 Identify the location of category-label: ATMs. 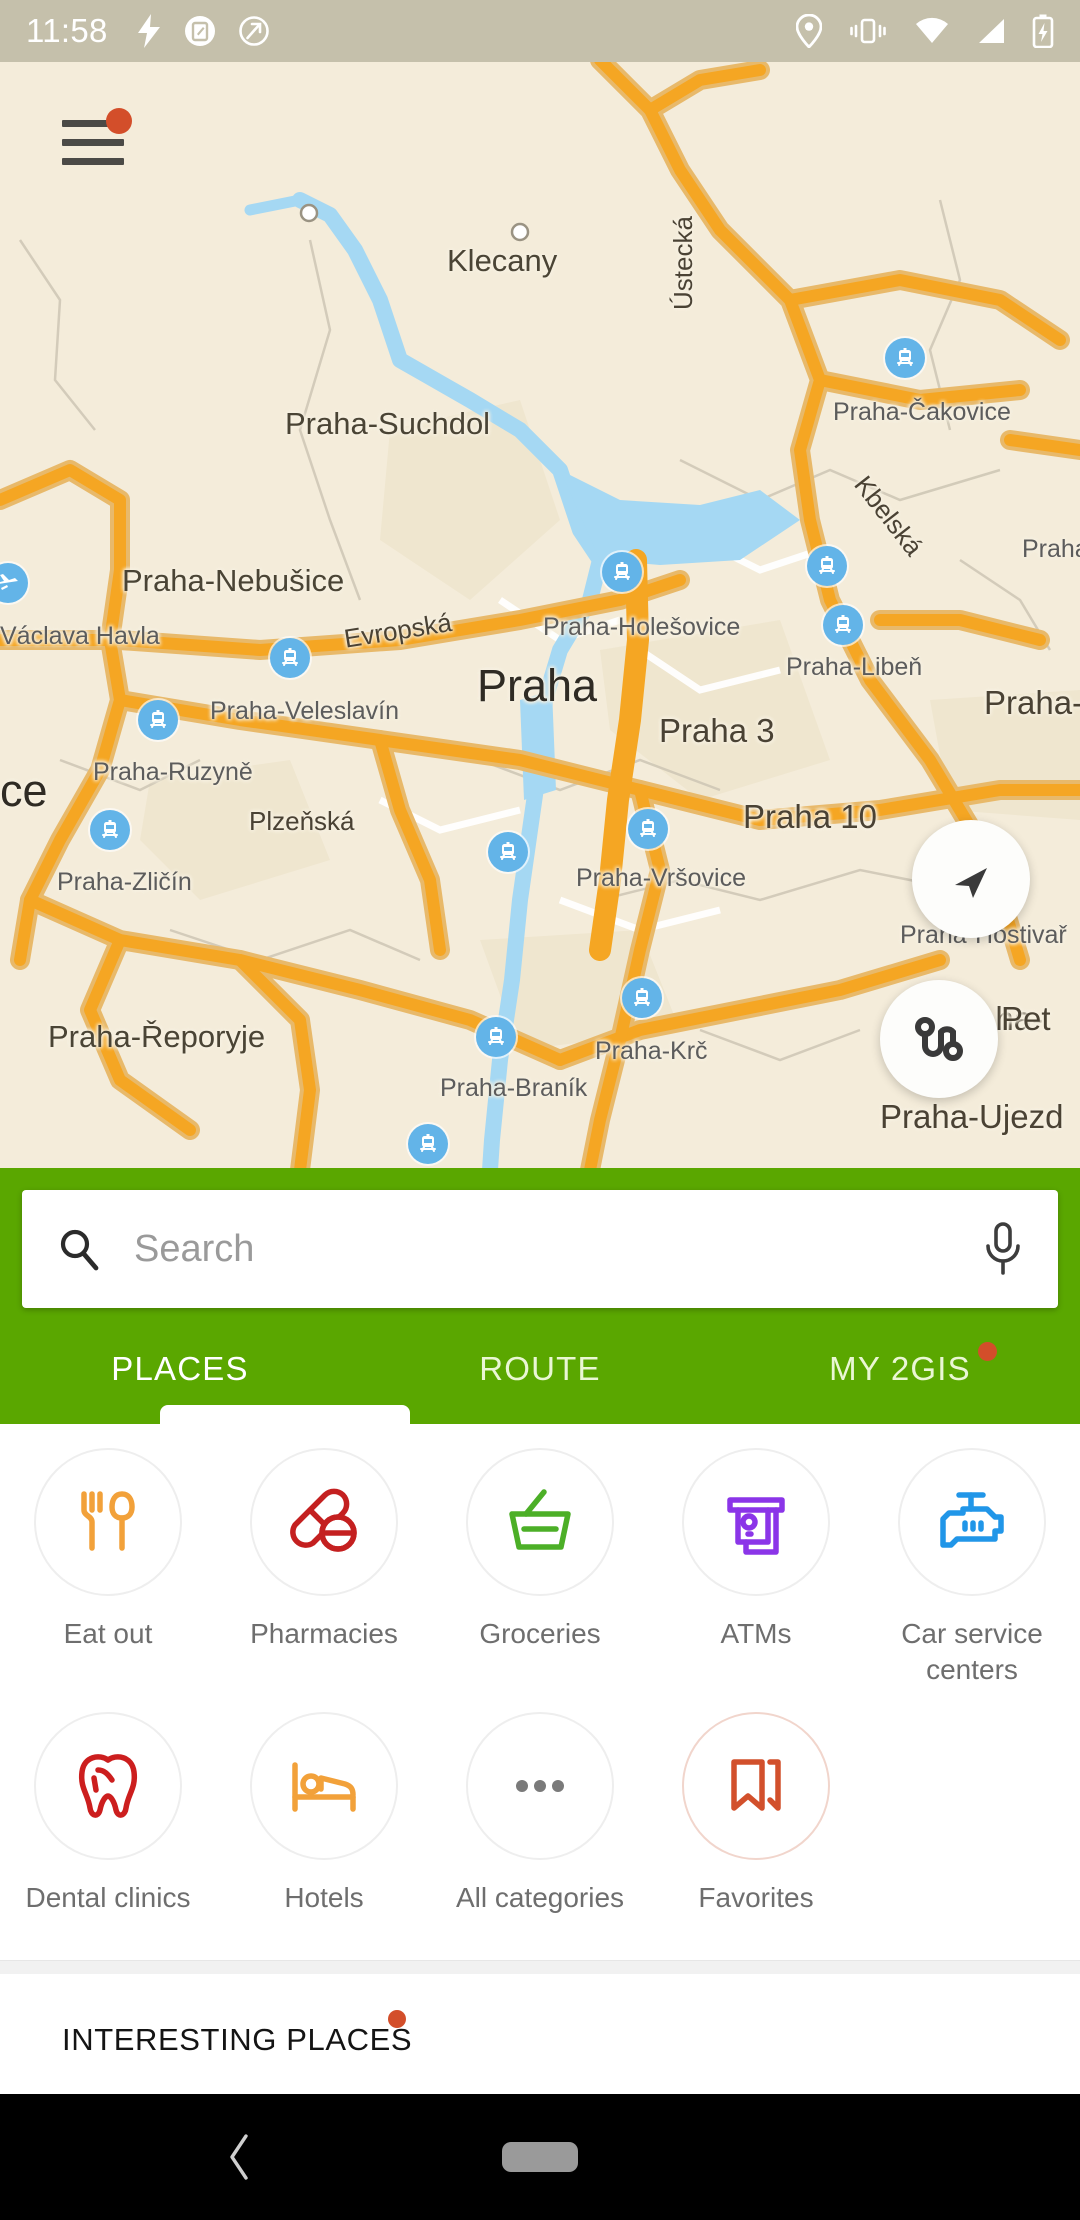
(756, 1633).